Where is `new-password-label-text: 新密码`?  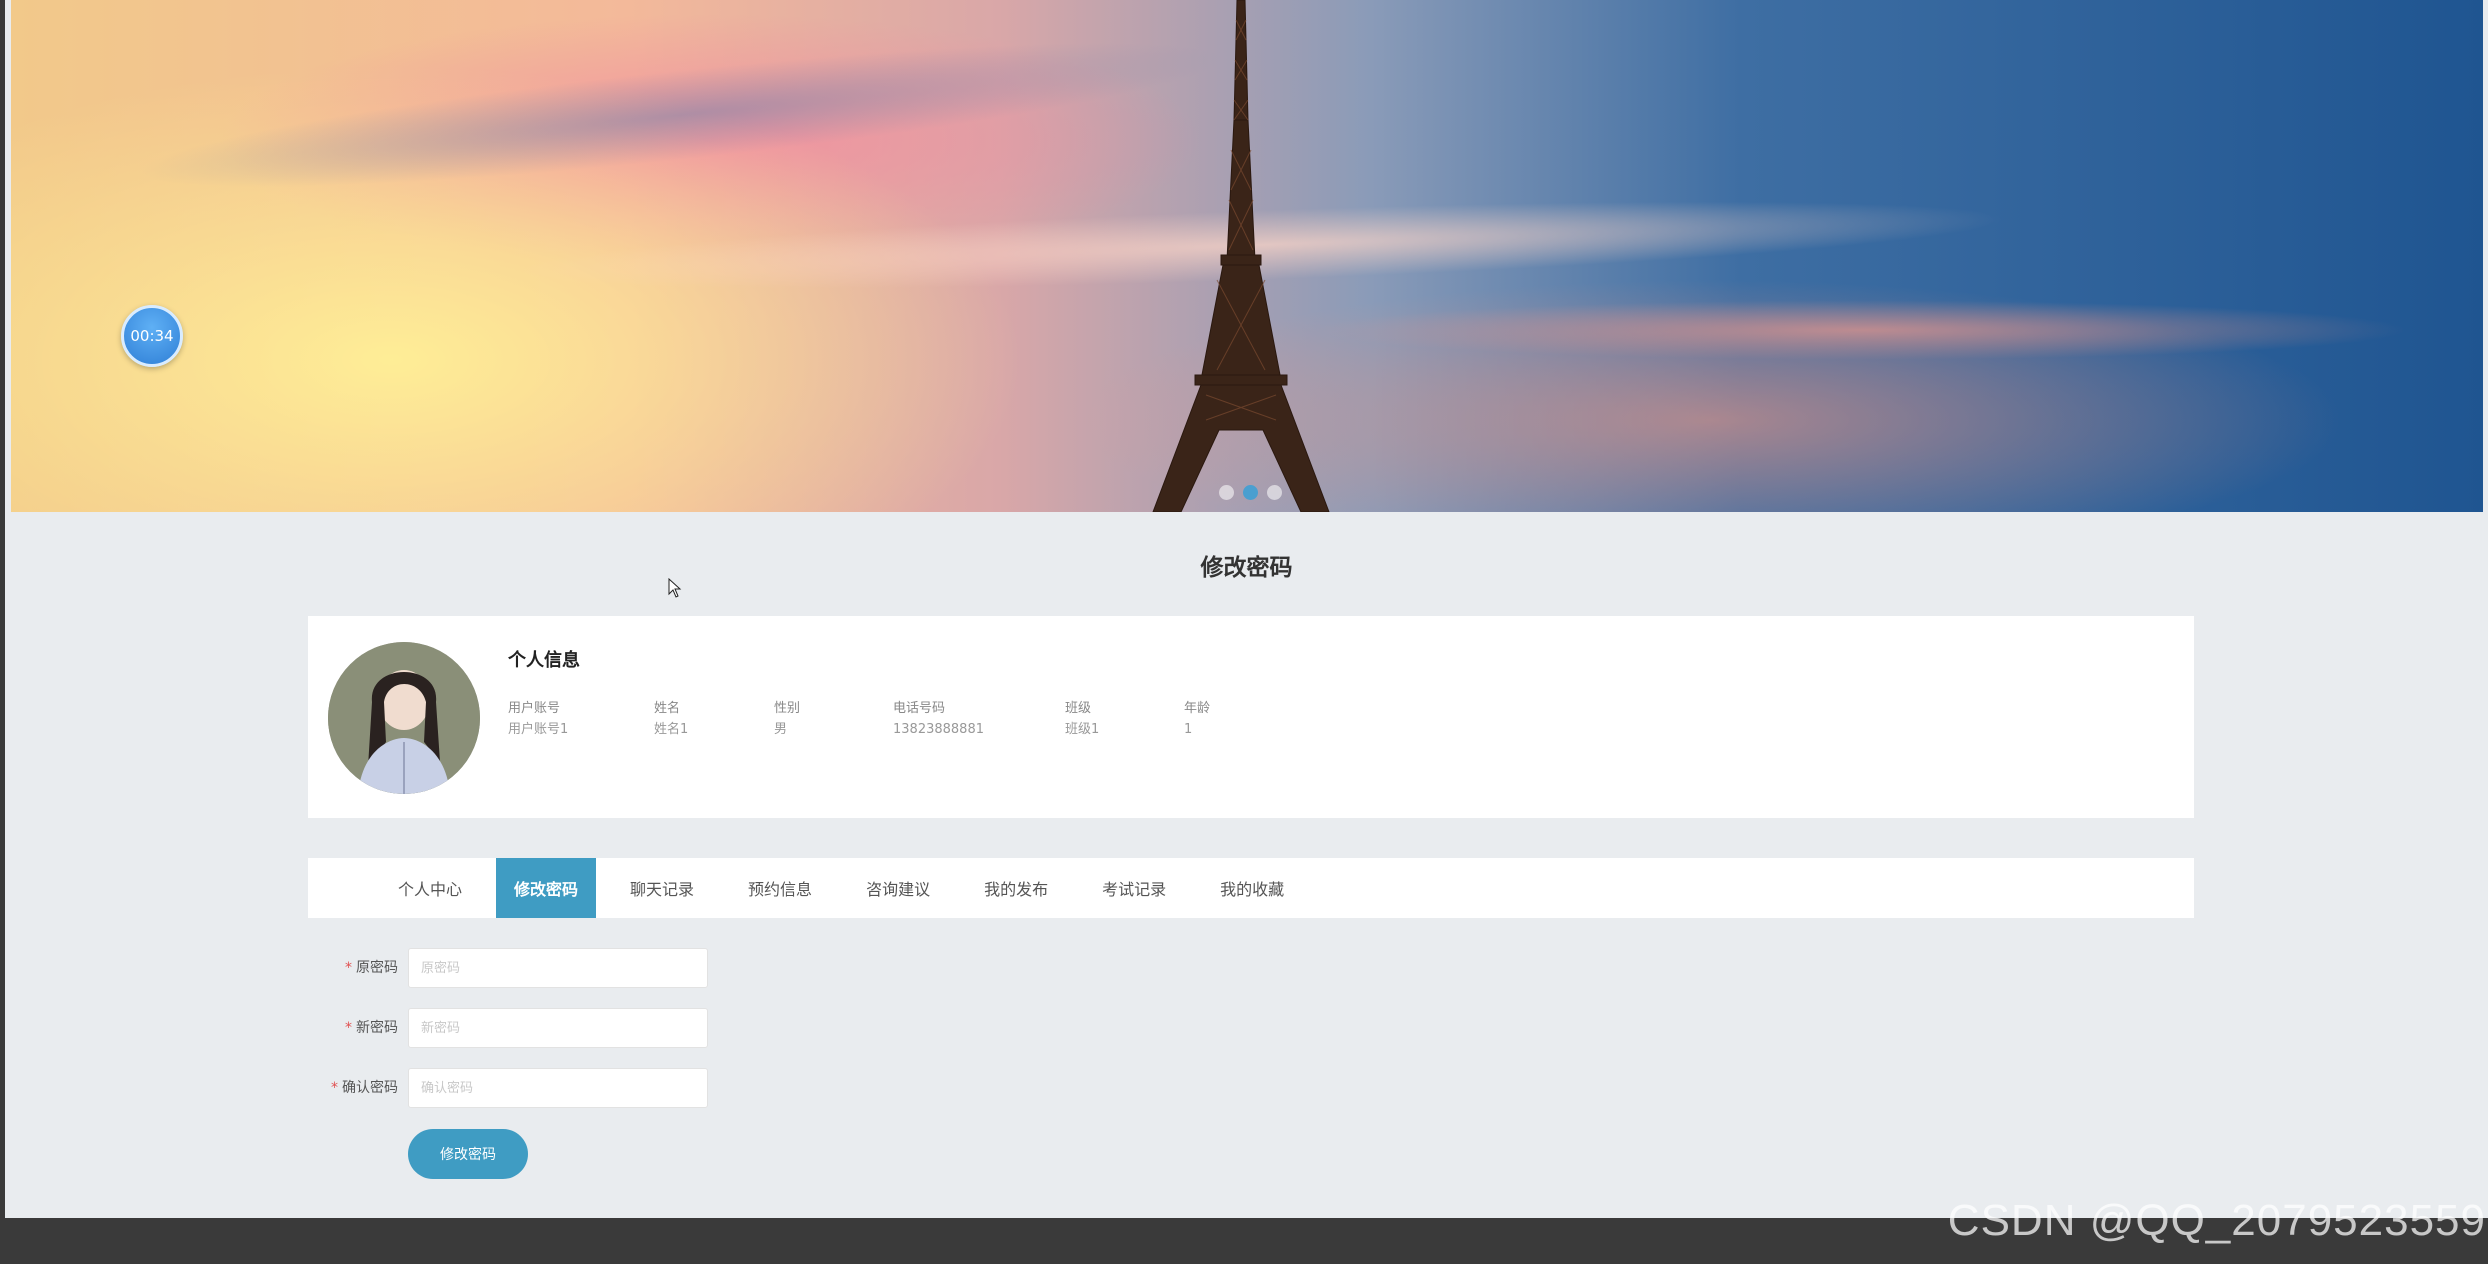 new-password-label-text: 新密码 is located at coordinates (377, 1028).